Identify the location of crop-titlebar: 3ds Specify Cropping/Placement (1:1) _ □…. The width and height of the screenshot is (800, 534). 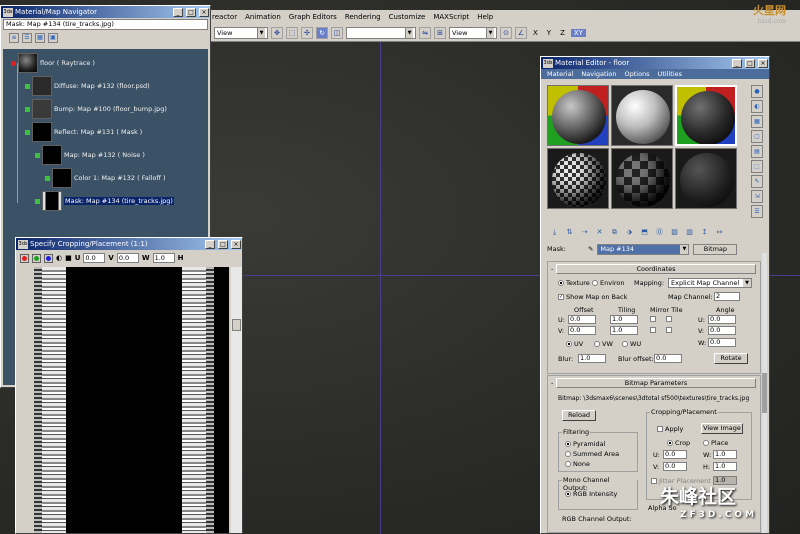
(129, 244).